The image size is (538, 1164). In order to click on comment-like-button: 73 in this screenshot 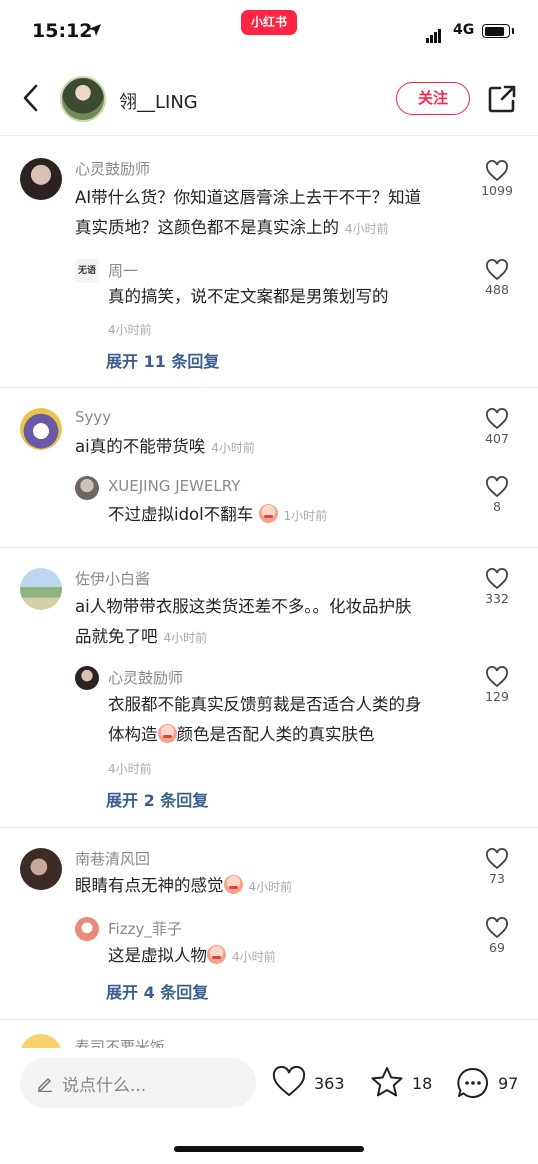, I will do `click(497, 867)`.